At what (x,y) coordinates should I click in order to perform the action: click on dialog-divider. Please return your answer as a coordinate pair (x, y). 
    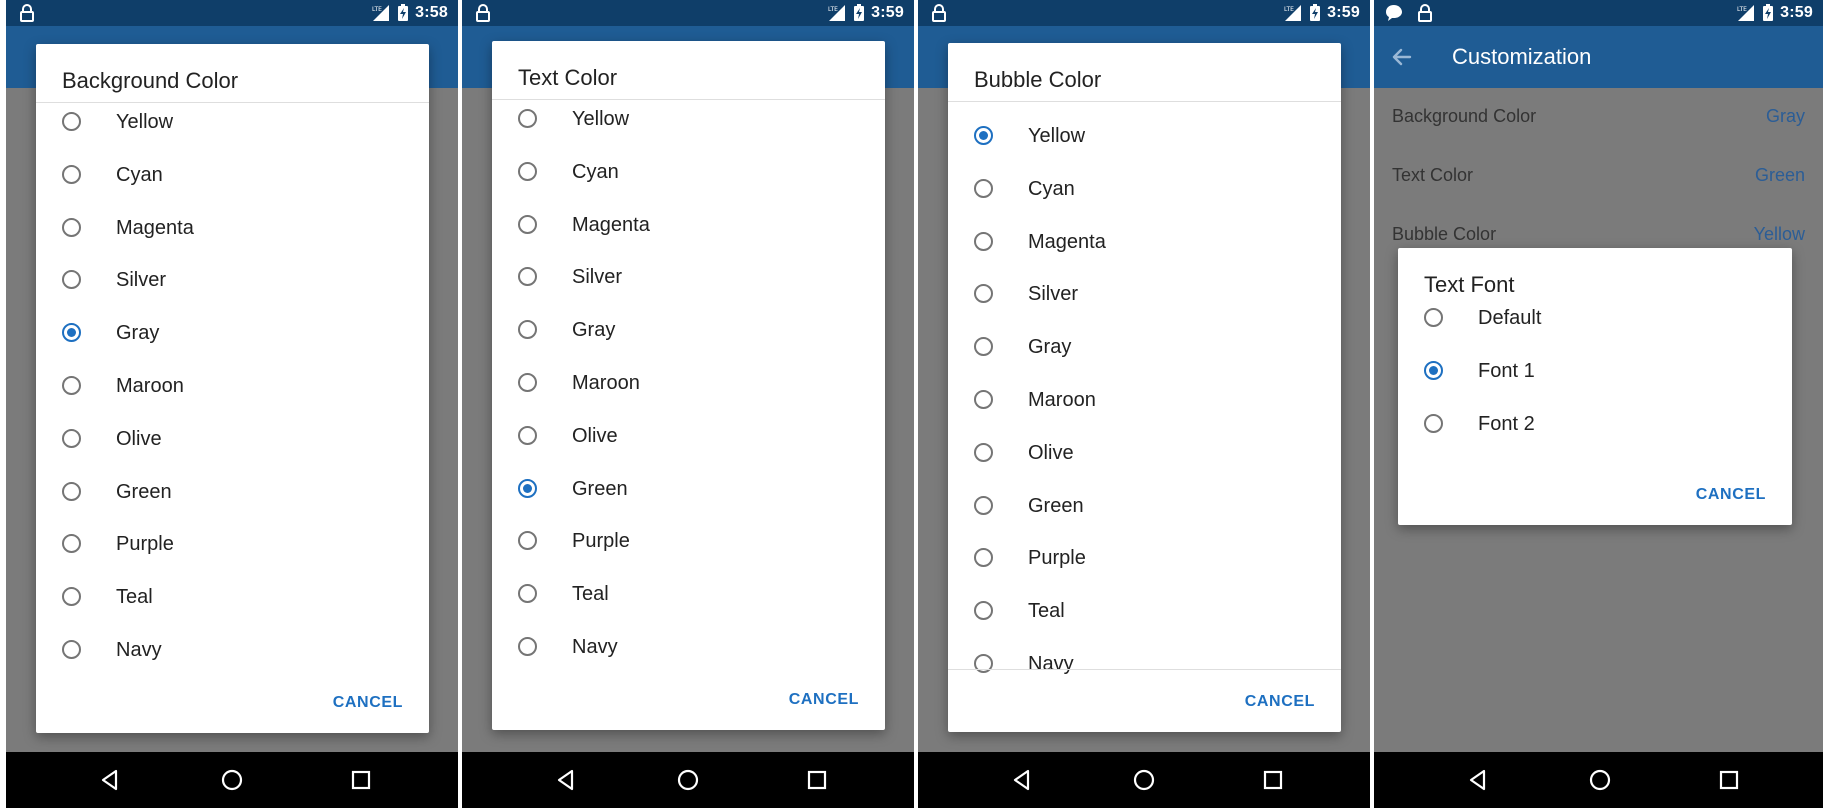
    Looking at the image, I should click on (1144, 669).